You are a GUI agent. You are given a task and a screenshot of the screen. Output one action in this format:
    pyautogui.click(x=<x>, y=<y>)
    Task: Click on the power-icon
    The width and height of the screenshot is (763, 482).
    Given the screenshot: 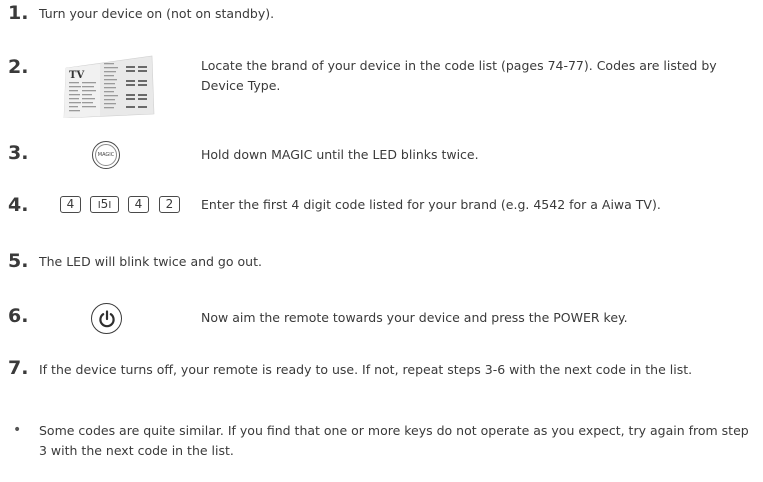 What is the action you would take?
    pyautogui.click(x=106, y=318)
    